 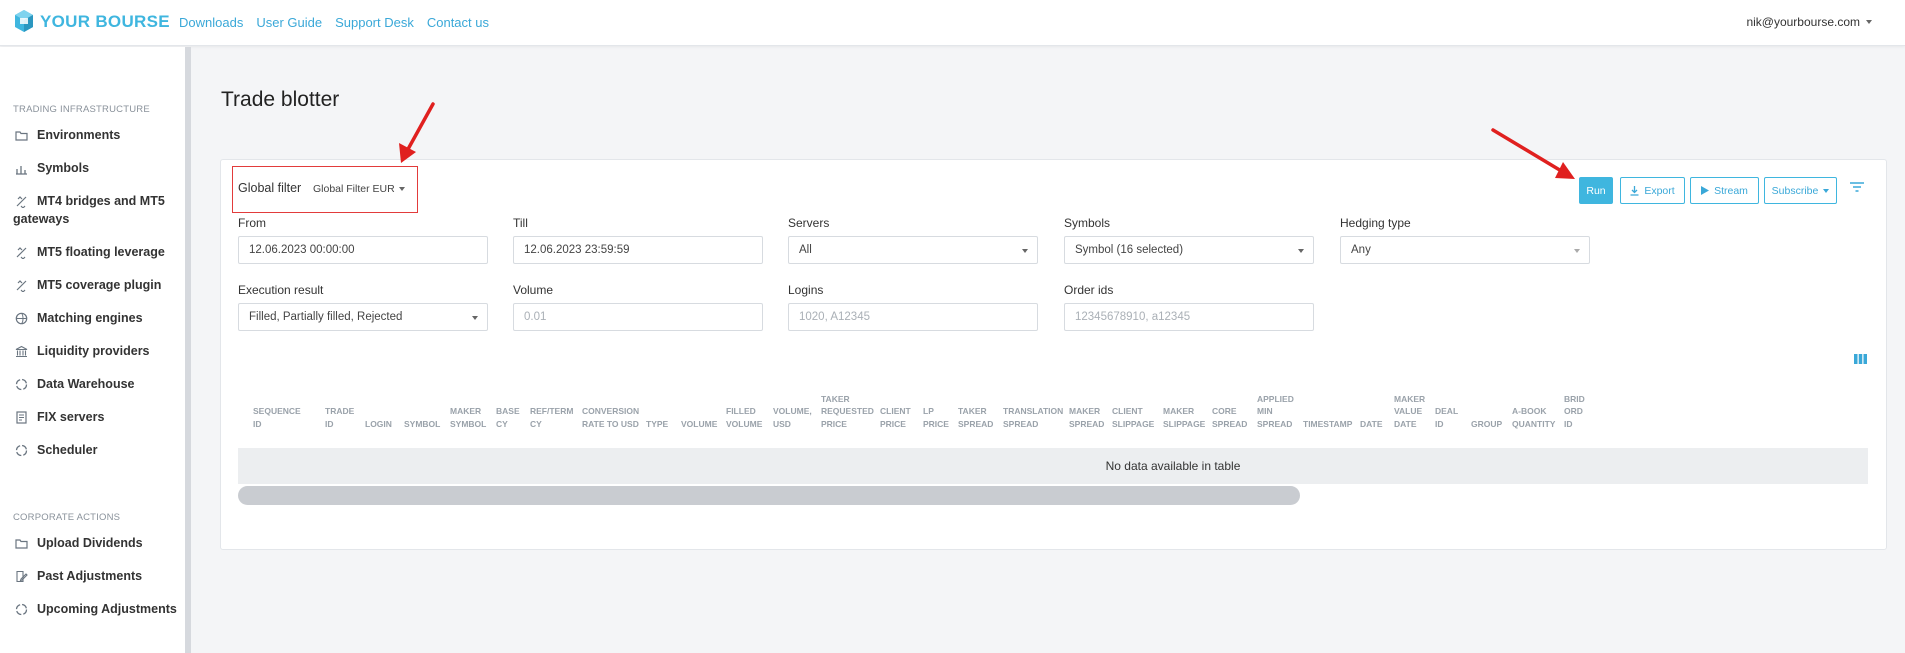 What do you see at coordinates (422, 424) in the screenshot?
I see `table-column-header: SYMBOL` at bounding box center [422, 424].